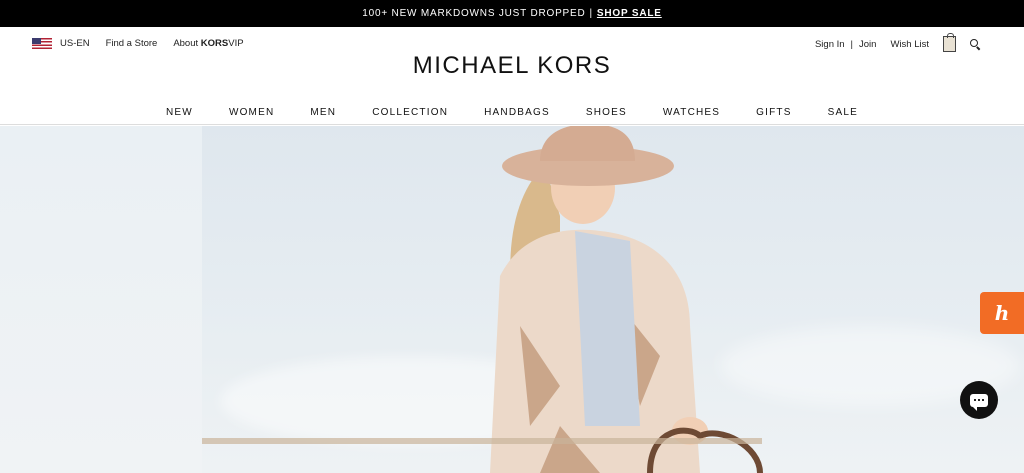 This screenshot has width=1024, height=473. I want to click on nav-item-watches: WATCHES, so click(691, 112).